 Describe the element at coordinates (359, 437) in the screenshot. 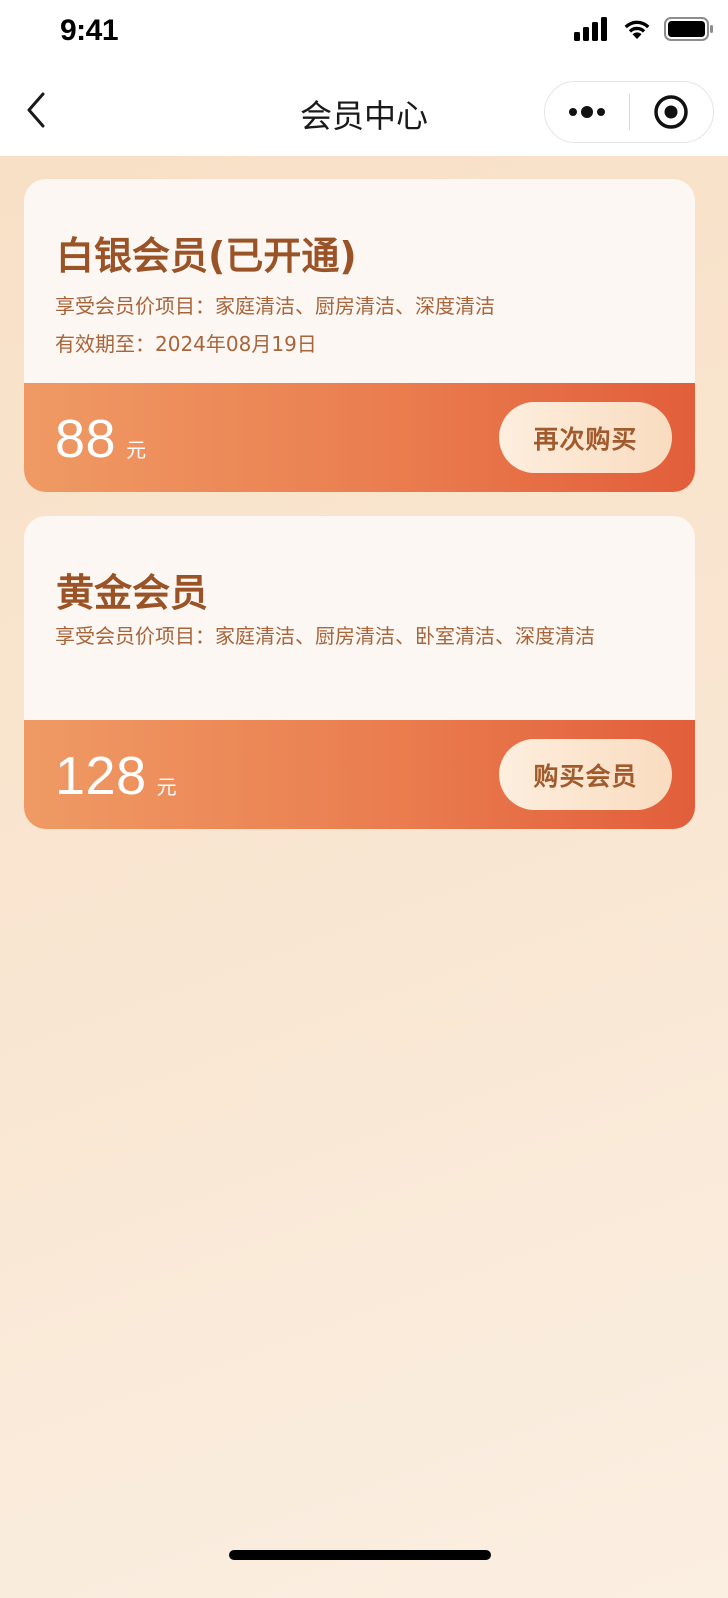

I see `price-band: 88 元 再次购买` at that location.